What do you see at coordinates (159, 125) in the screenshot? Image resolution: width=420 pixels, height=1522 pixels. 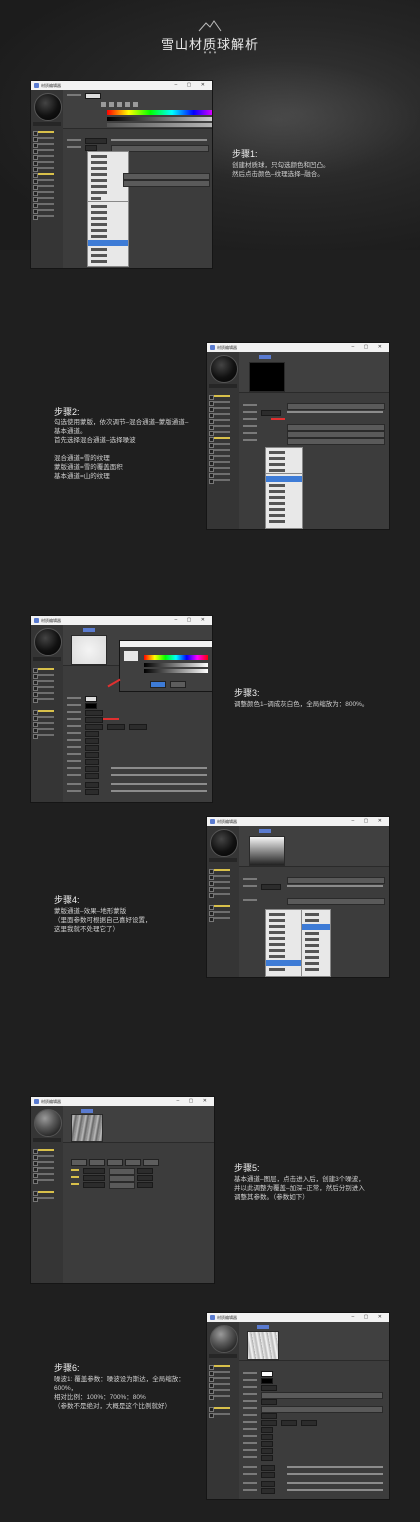 I see `value-slider` at bounding box center [159, 125].